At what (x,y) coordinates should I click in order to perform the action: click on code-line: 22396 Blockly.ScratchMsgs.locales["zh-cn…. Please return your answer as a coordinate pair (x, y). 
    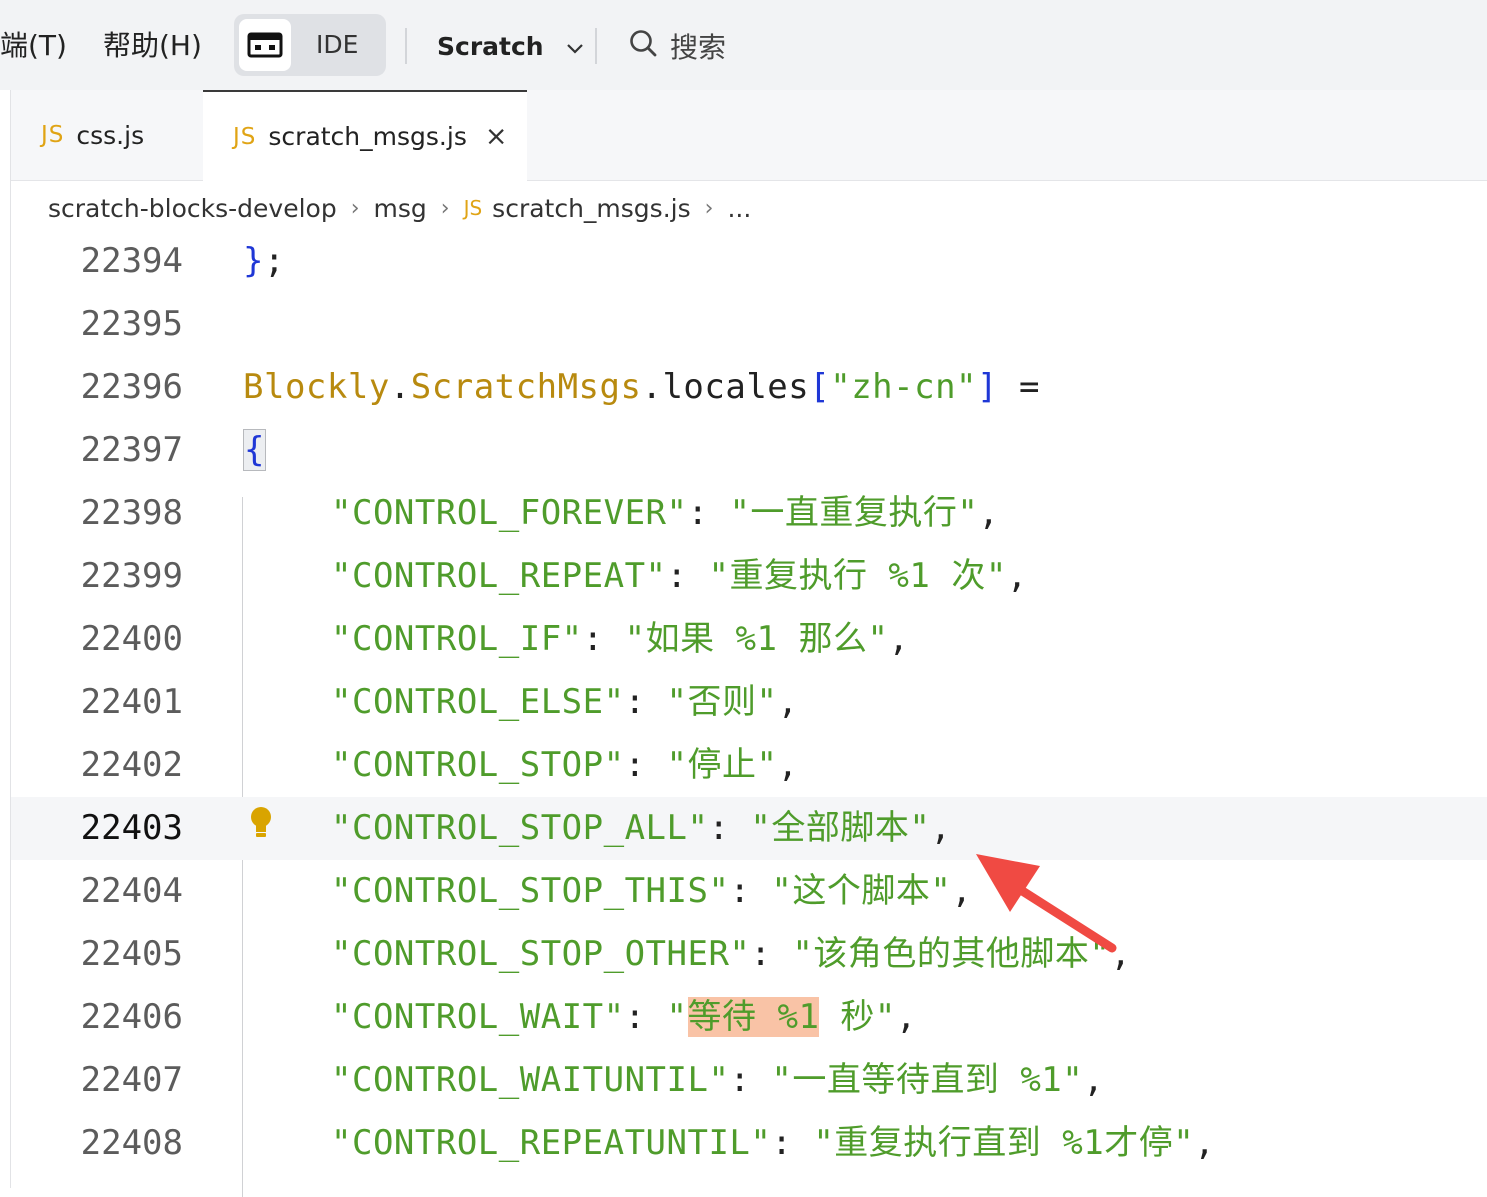
    Looking at the image, I should click on (749, 387).